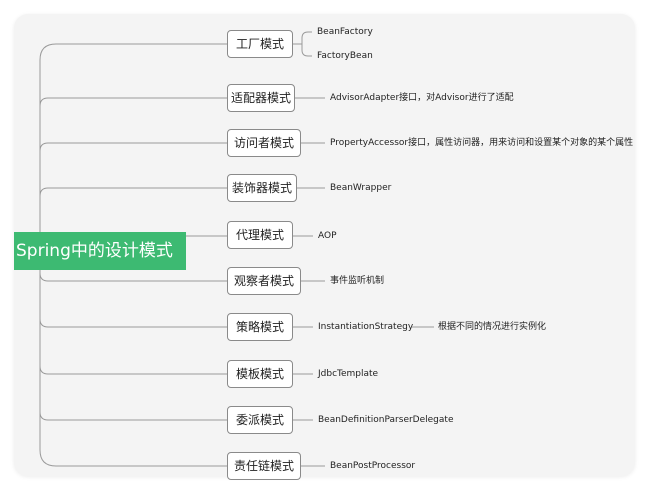 The height and width of the screenshot is (491, 650). I want to click on leaf-advisoradapter: AdvisorAdapter接口，对Advisor进行了适配, so click(422, 98).